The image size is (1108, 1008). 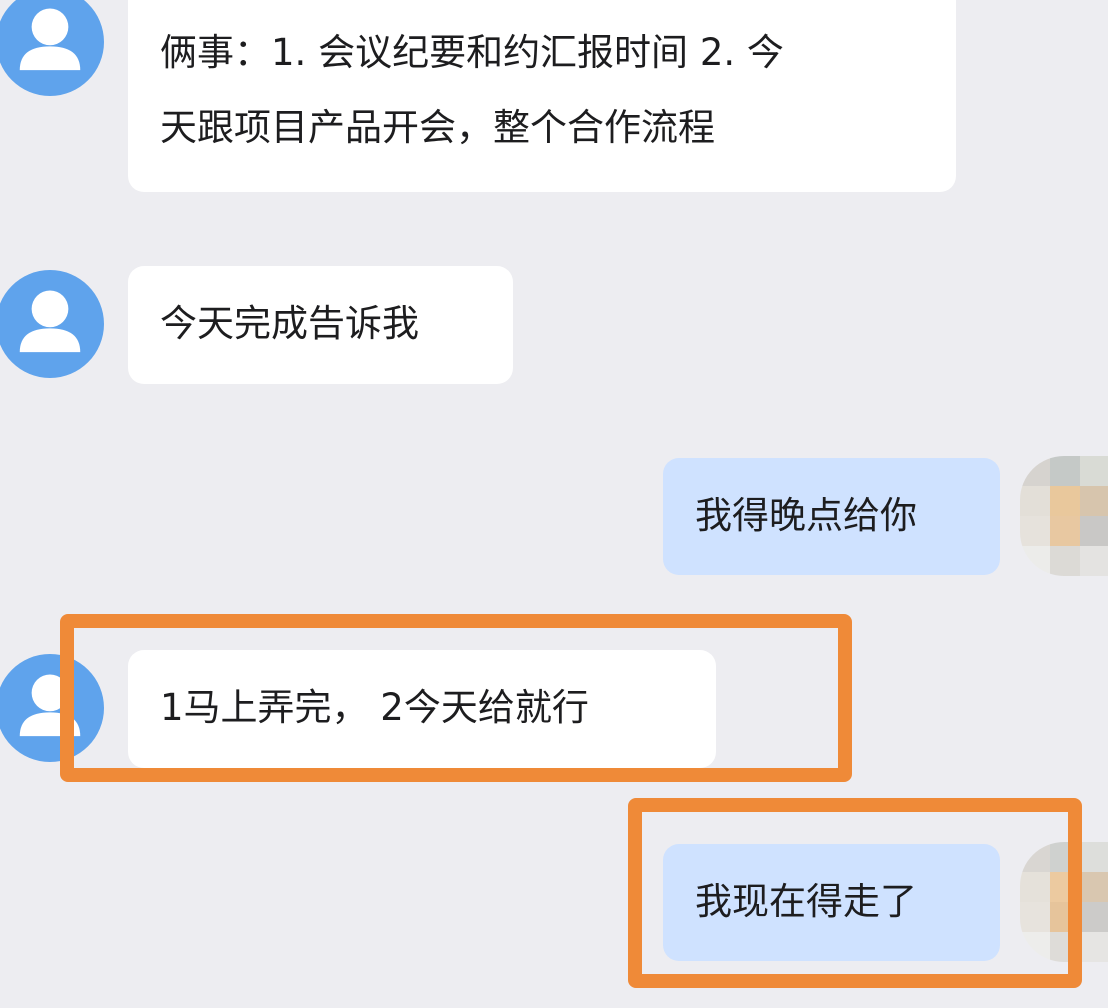 I want to click on message-text: 我现在得走了, so click(x=806, y=901).